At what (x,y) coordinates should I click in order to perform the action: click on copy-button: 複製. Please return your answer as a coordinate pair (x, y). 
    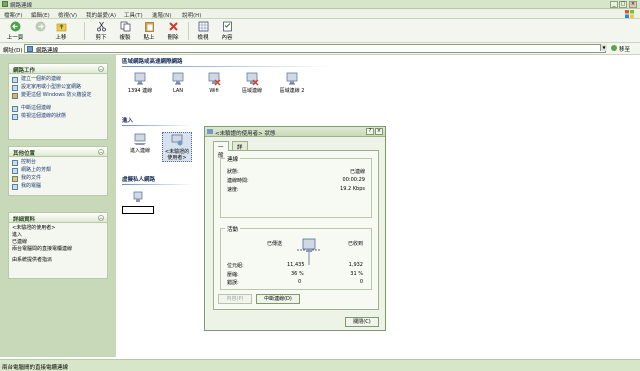
    Looking at the image, I should click on (125, 31).